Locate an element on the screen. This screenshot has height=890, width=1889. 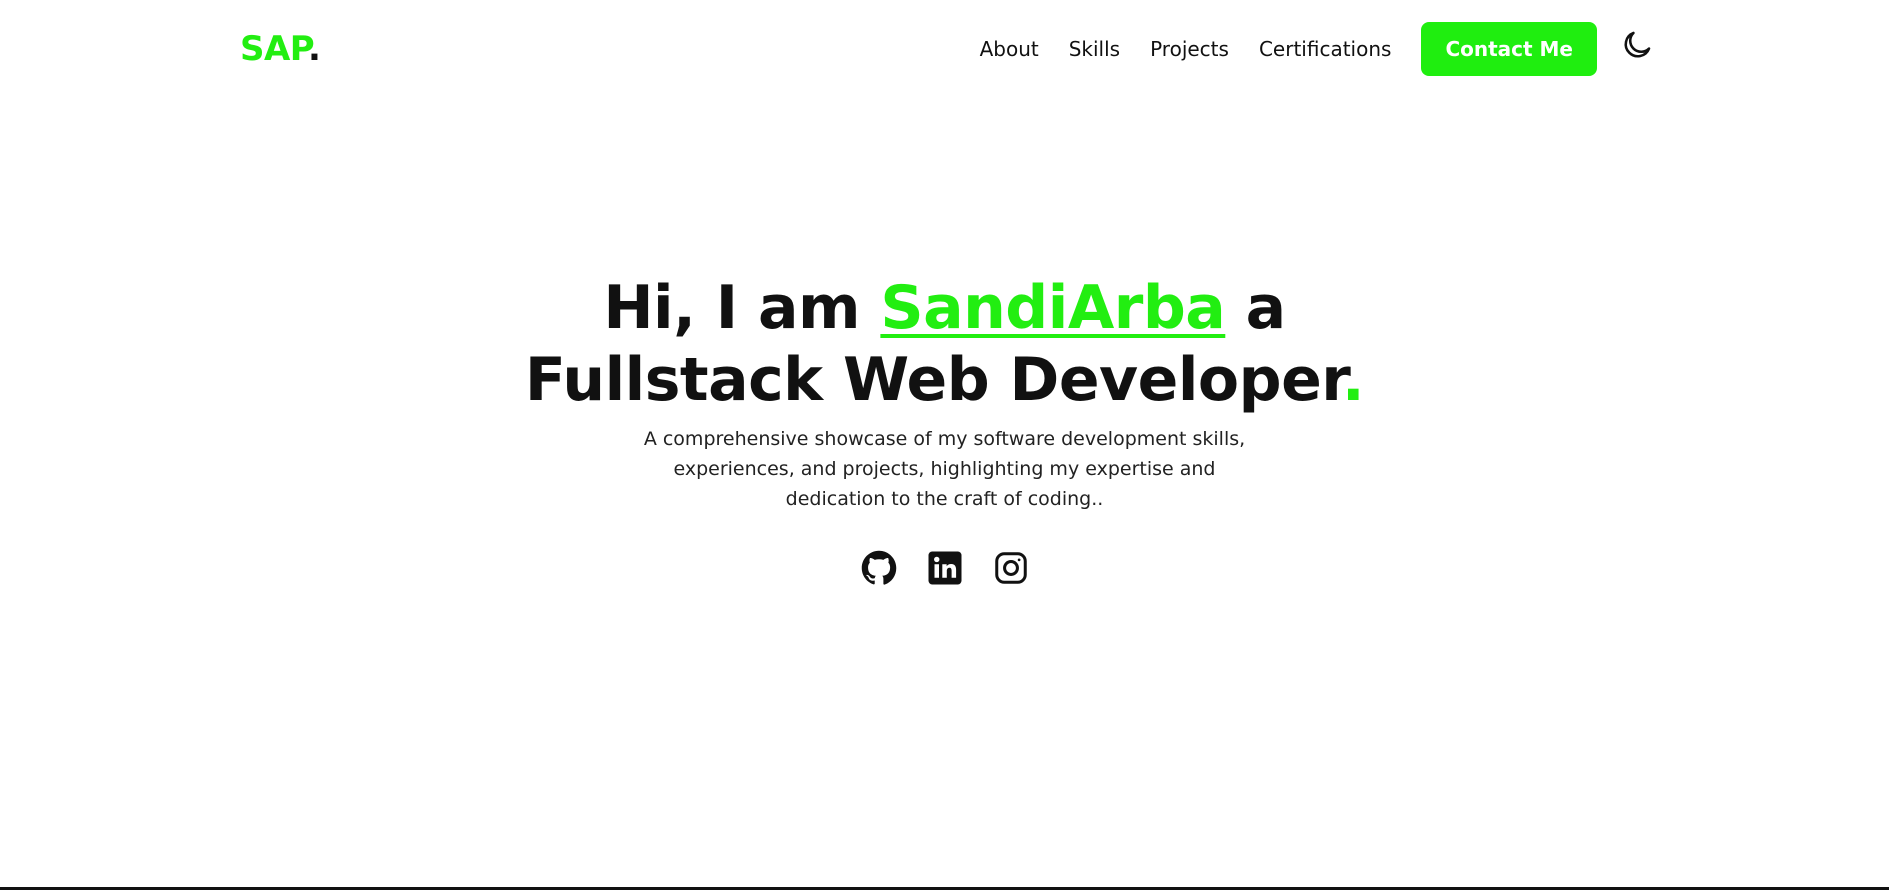
linkedin-icon is located at coordinates (945, 568).